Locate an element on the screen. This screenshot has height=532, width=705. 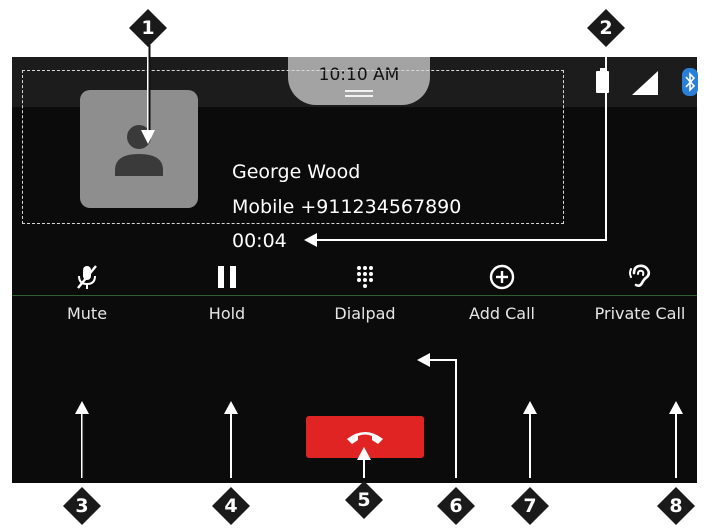
callout-7: 7 is located at coordinates (530, 506).